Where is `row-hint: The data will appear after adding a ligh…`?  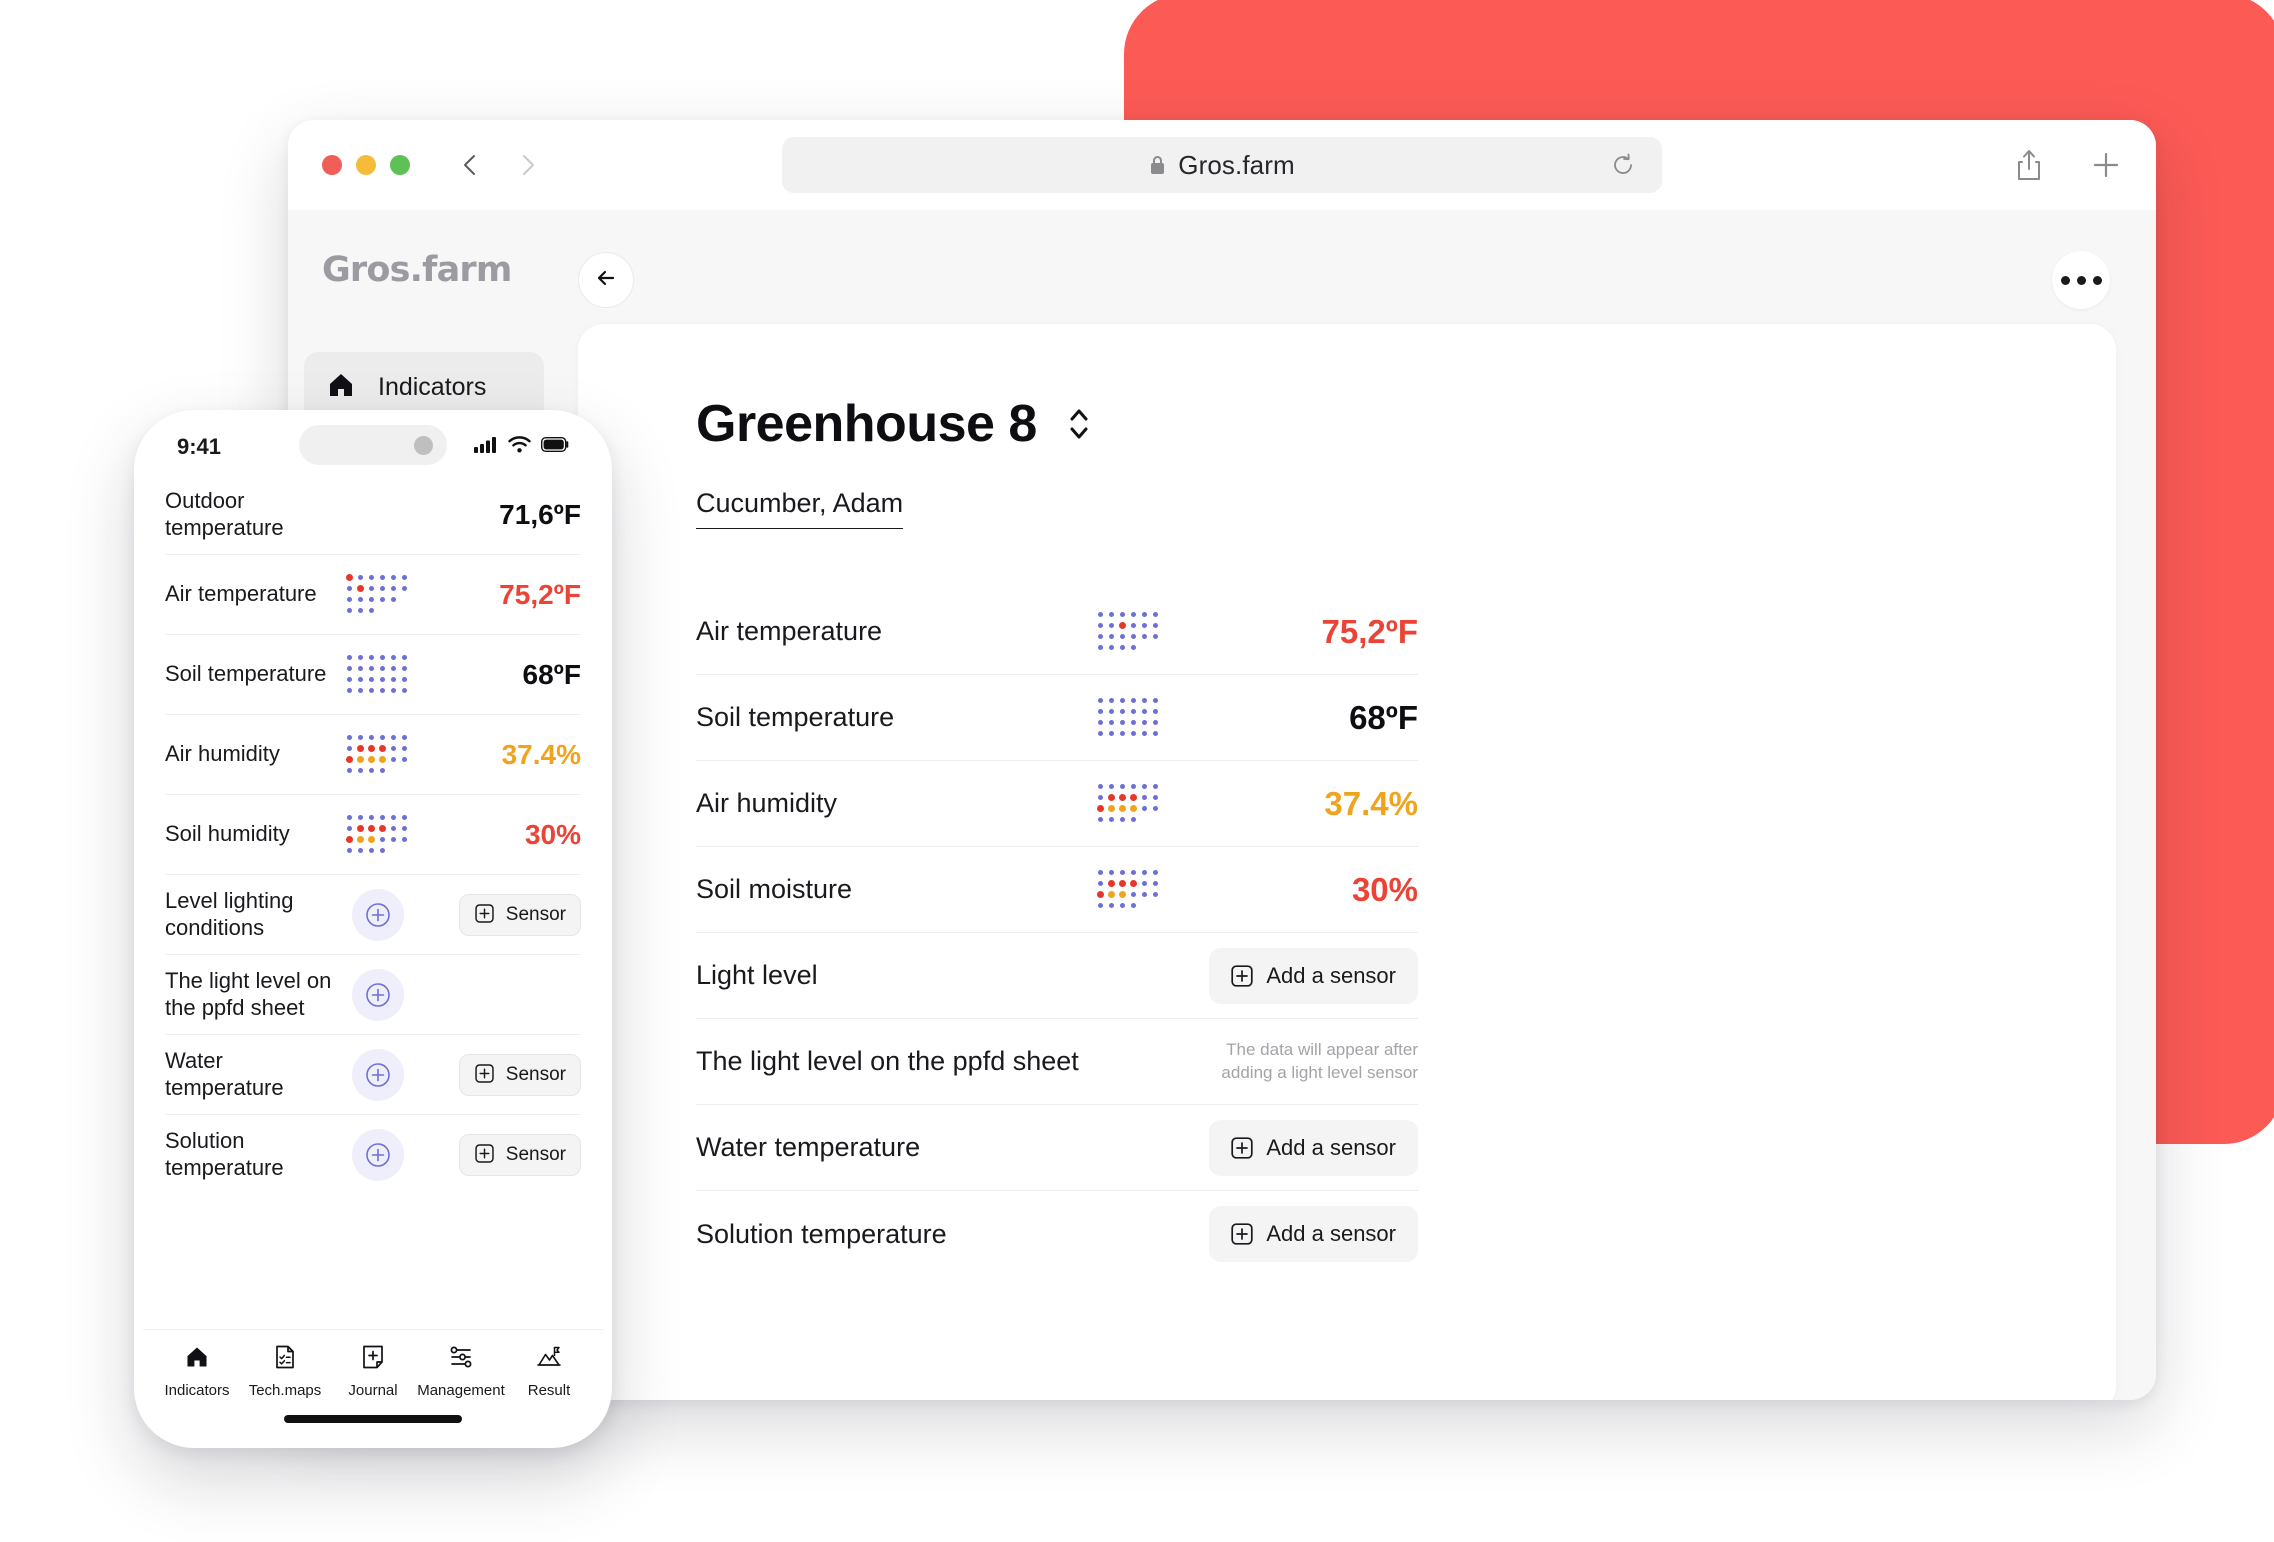 row-hint: The data will appear after adding a ligh… is located at coordinates (1319, 1060).